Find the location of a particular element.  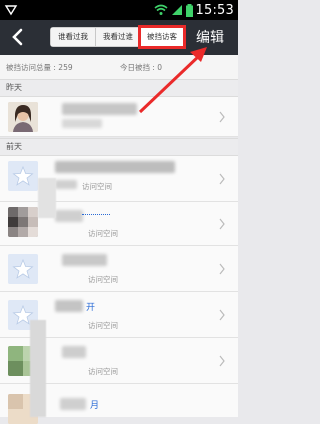

name-link-trail is located at coordinates (96, 214).